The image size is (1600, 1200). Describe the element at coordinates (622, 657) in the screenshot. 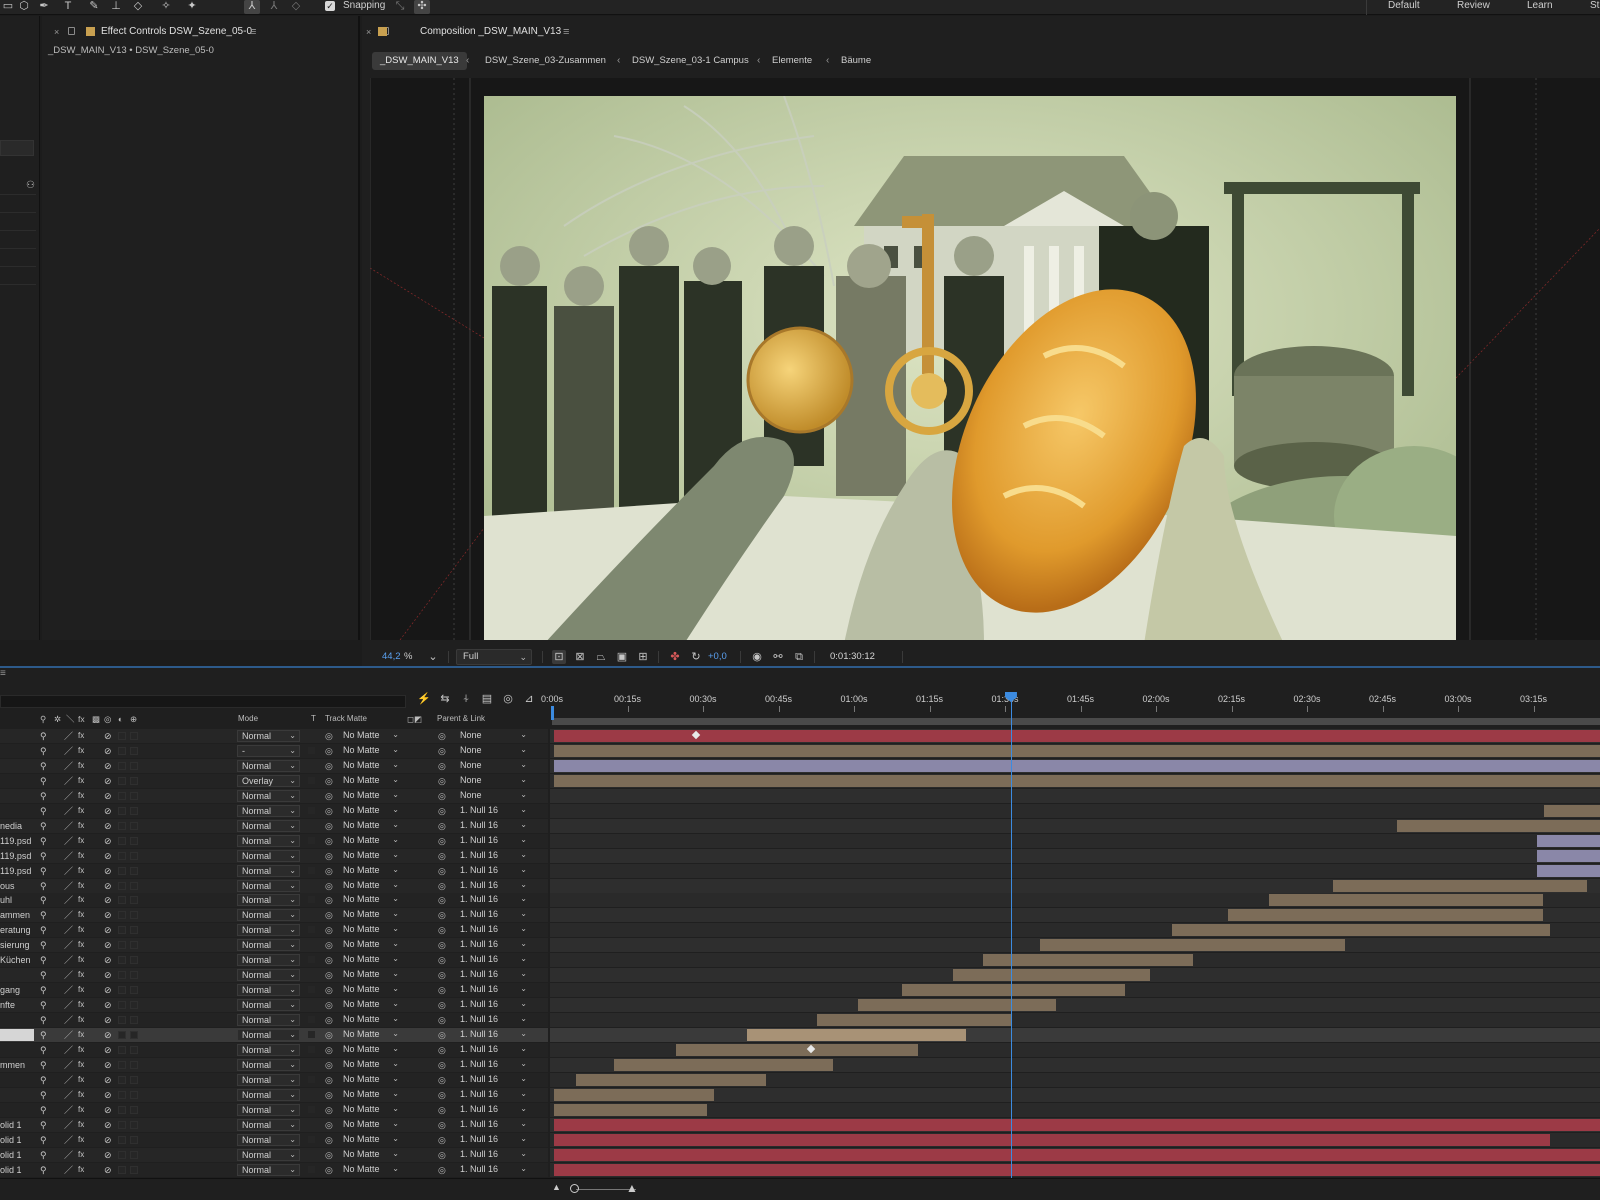

I see `region-of-interest-icon: ▣` at that location.